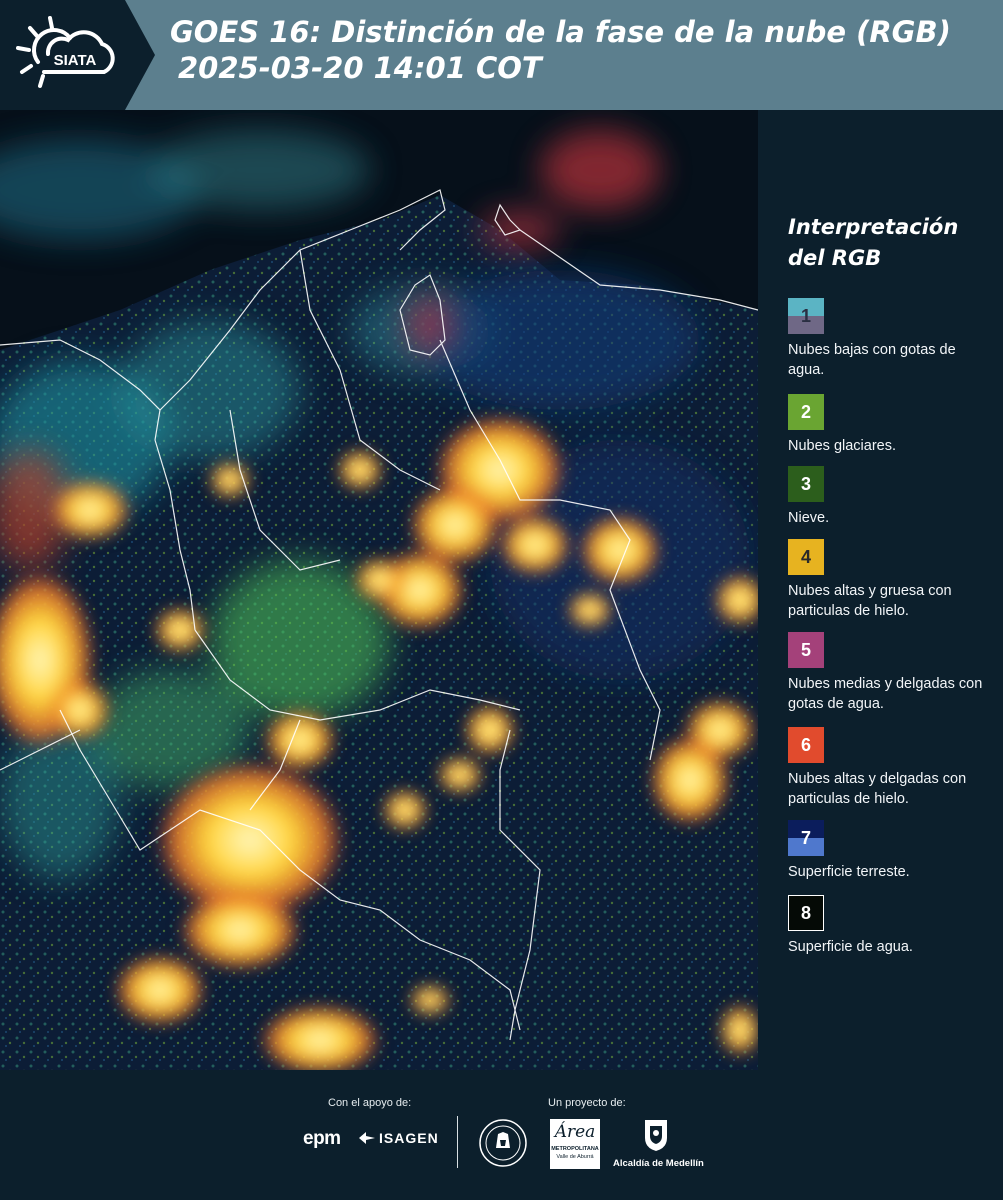  I want to click on legend-item-2: 2 Nubes glaciares., so click(890, 425).